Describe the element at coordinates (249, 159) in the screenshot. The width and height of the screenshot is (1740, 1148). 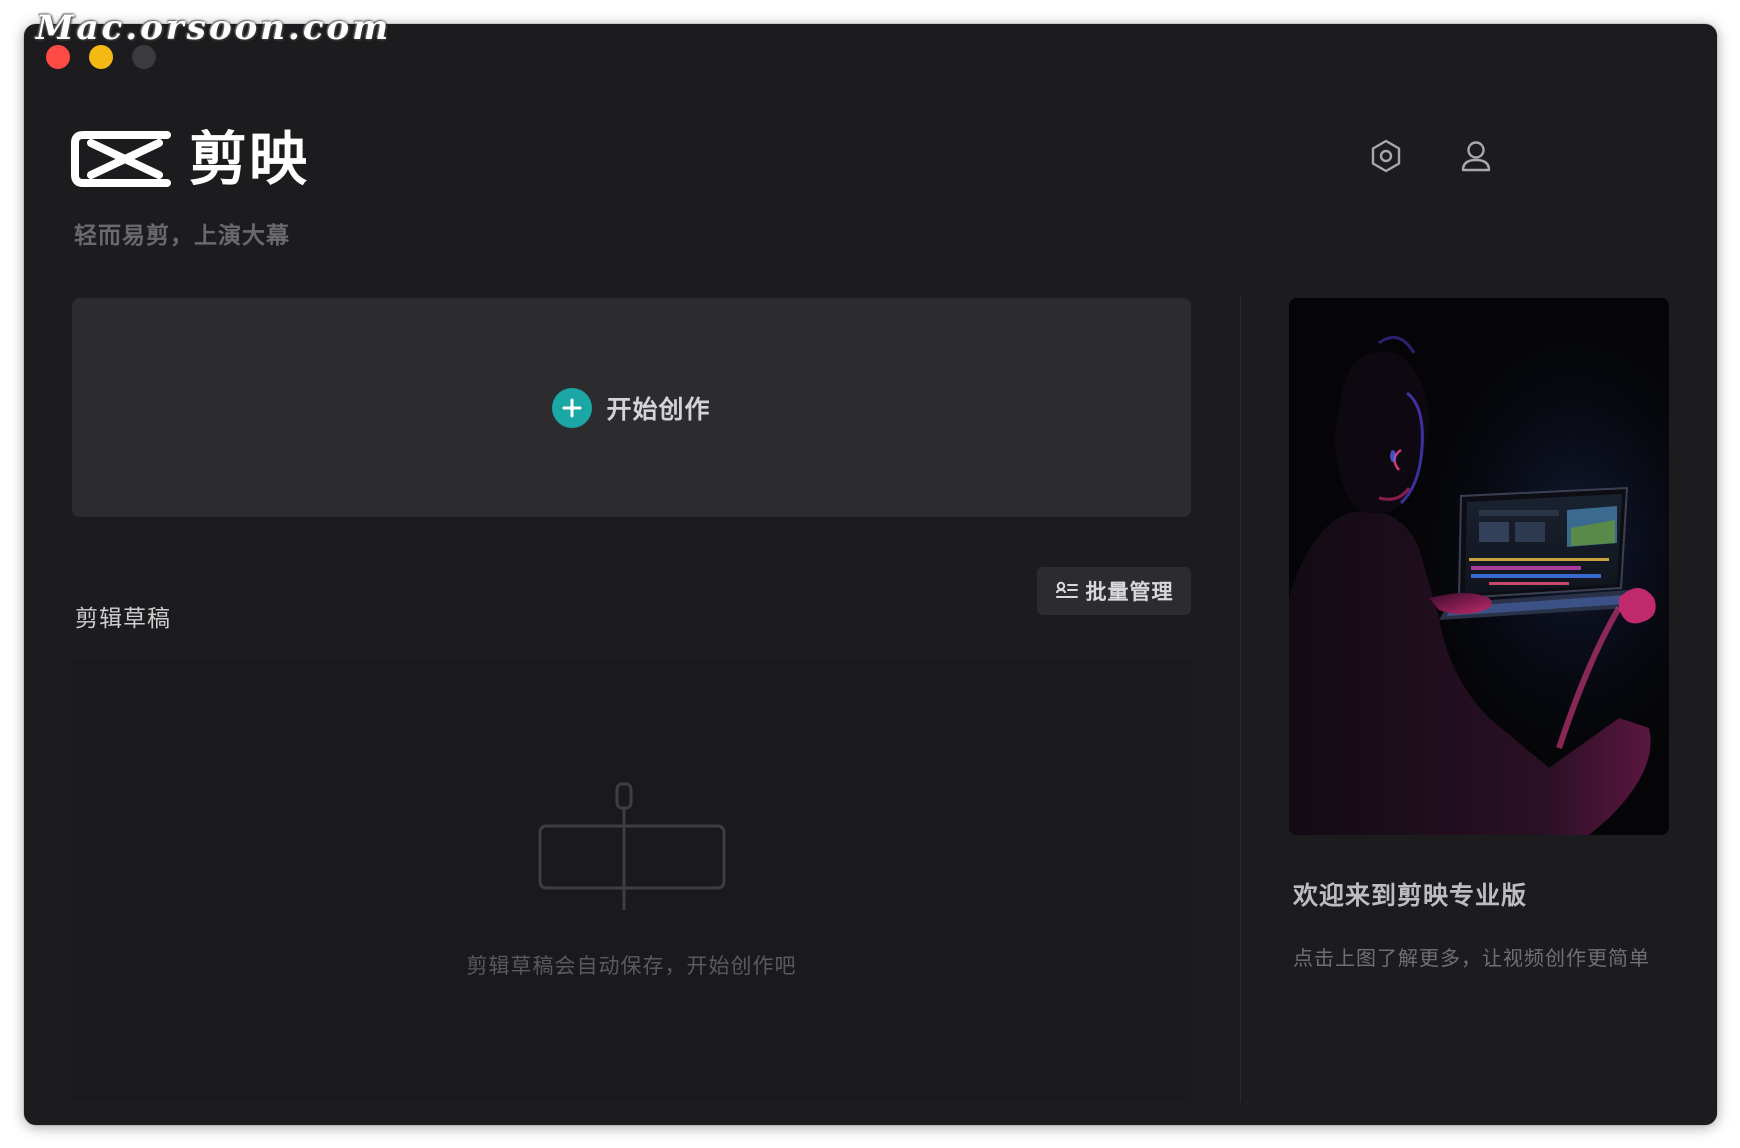
I see `app-name: 剪映` at that location.